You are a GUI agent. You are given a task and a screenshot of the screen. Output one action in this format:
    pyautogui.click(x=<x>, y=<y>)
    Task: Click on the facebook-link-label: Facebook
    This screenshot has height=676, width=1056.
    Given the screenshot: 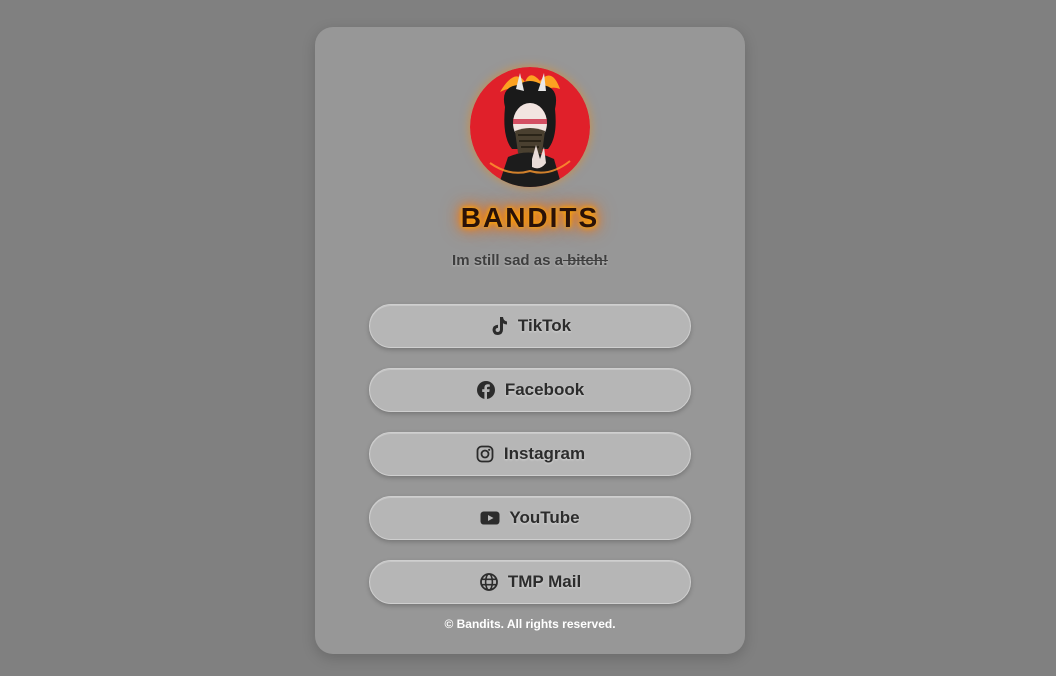 What is the action you would take?
    pyautogui.click(x=544, y=389)
    